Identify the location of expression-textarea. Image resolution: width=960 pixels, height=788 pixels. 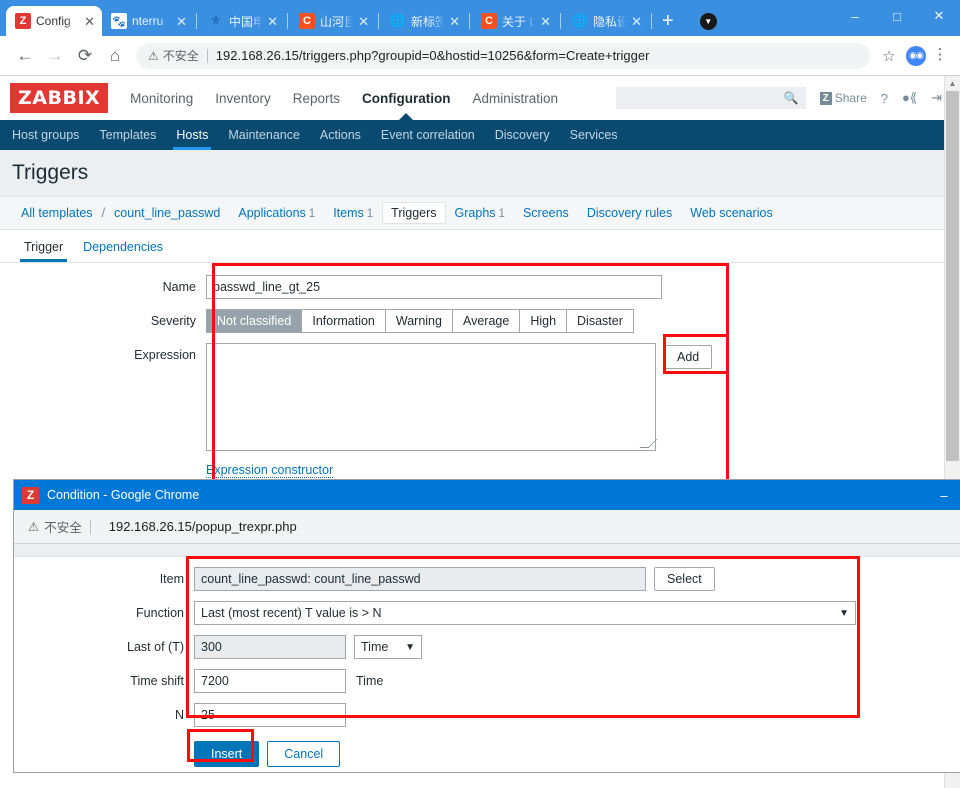
(431, 397).